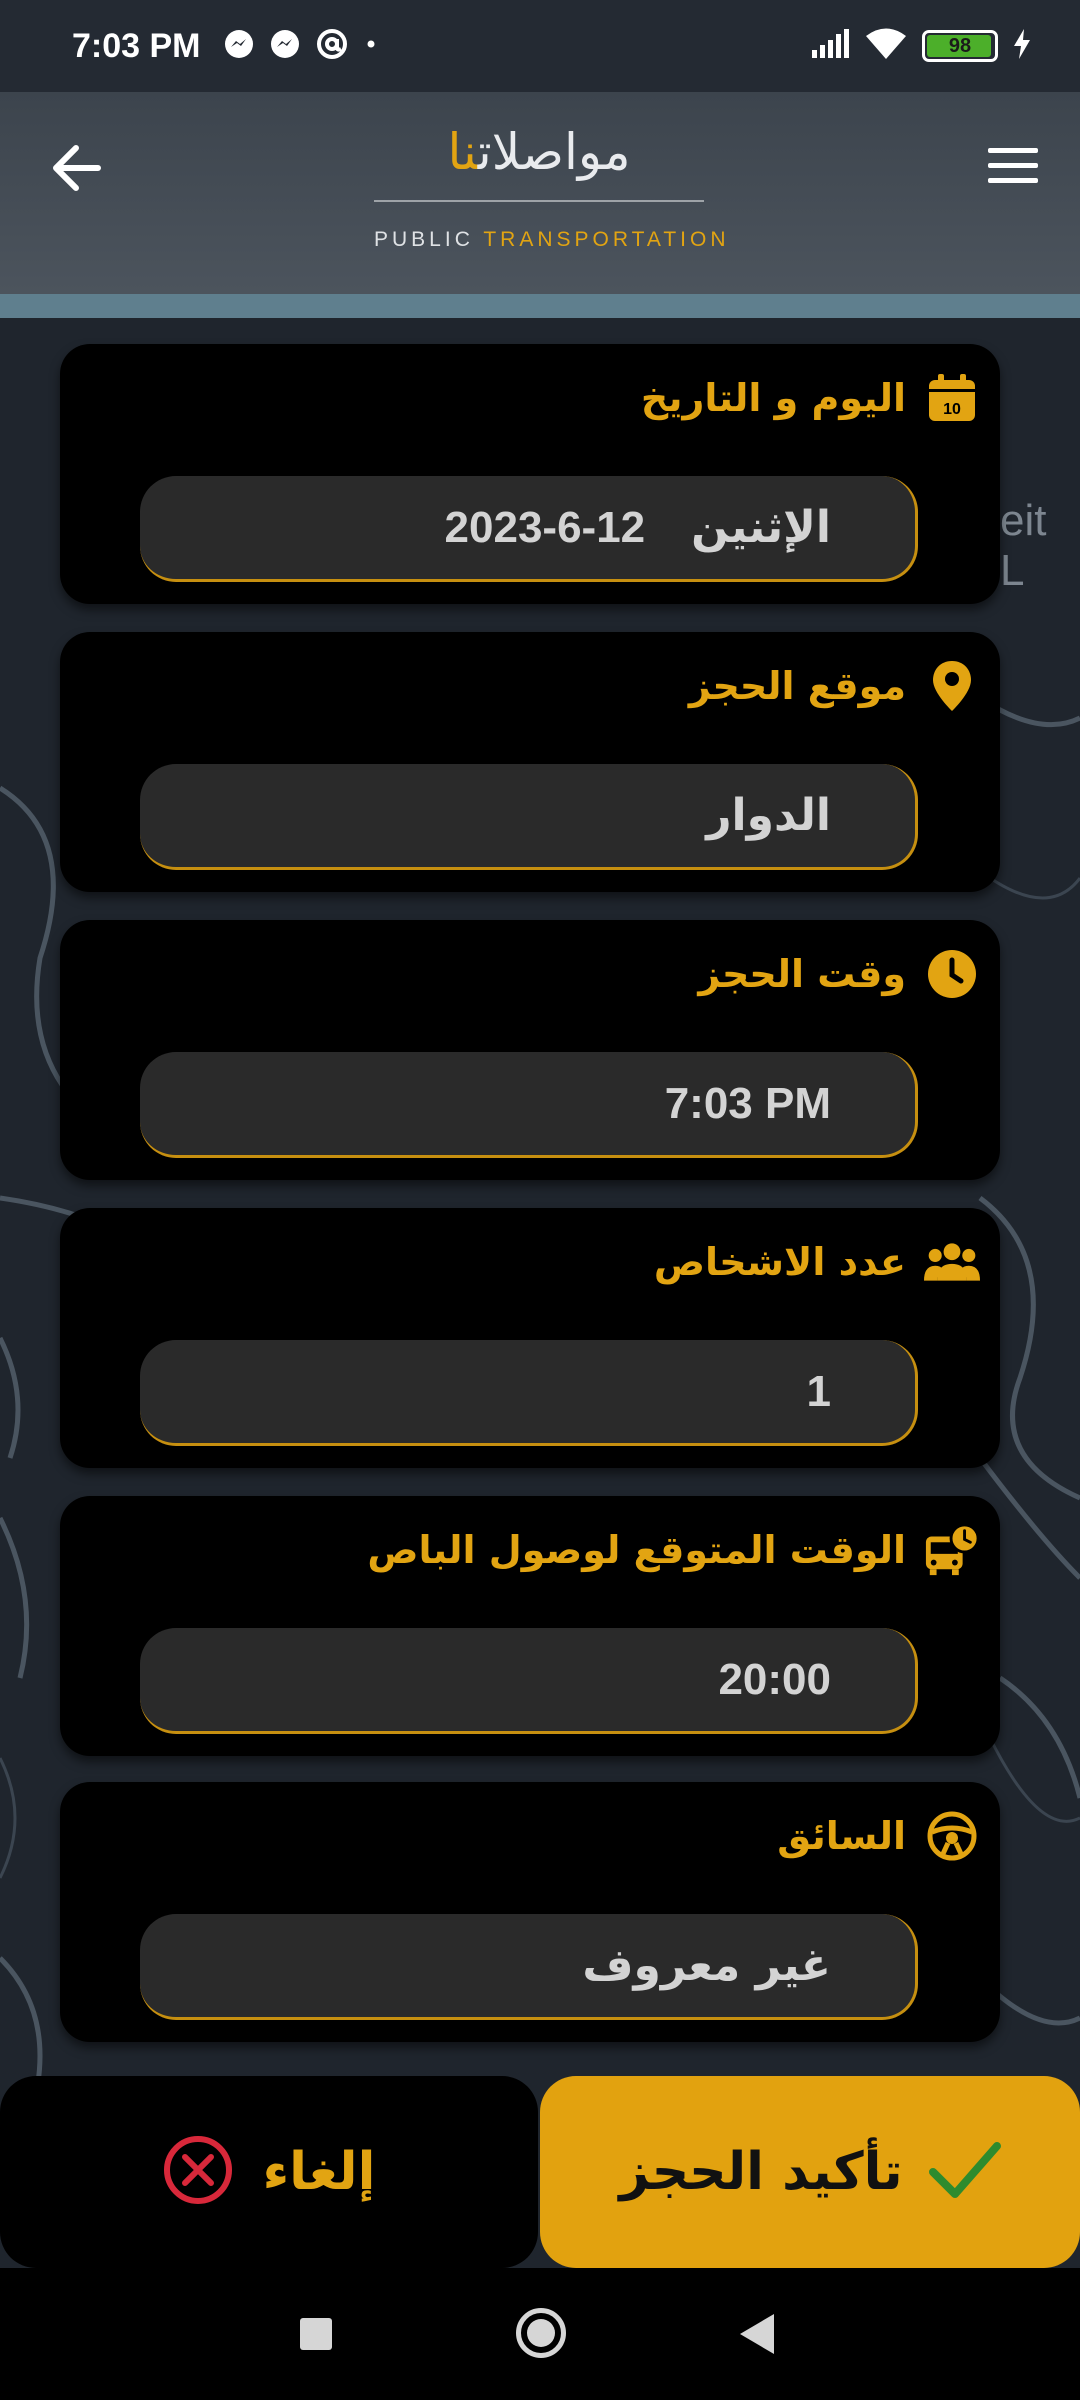  I want to click on location-card-title: موقع الحجز, so click(834, 686).